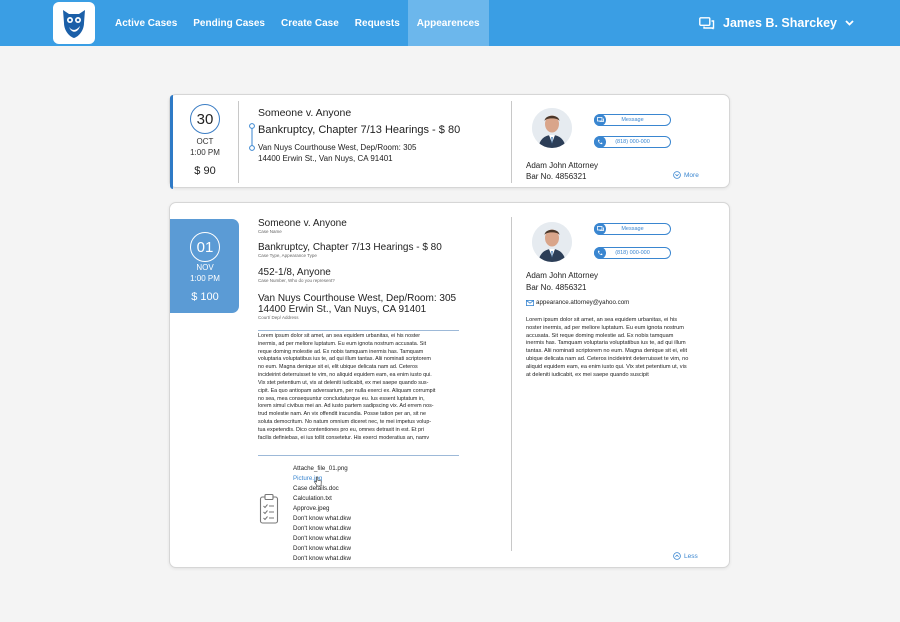  I want to click on tab-pending-cases: Pending Cases, so click(229, 23).